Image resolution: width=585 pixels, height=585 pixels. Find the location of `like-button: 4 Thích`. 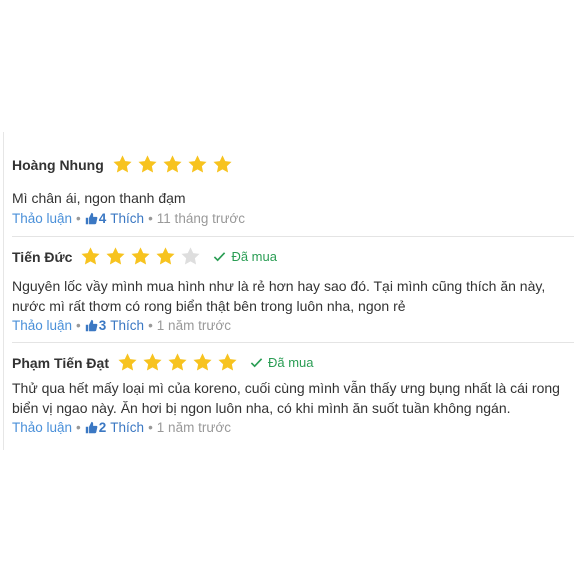

like-button: 4 Thích is located at coordinates (114, 218).